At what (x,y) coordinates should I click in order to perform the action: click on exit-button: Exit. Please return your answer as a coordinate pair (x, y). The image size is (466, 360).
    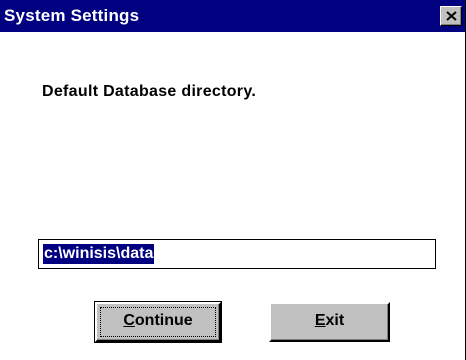
    Looking at the image, I should click on (329, 322).